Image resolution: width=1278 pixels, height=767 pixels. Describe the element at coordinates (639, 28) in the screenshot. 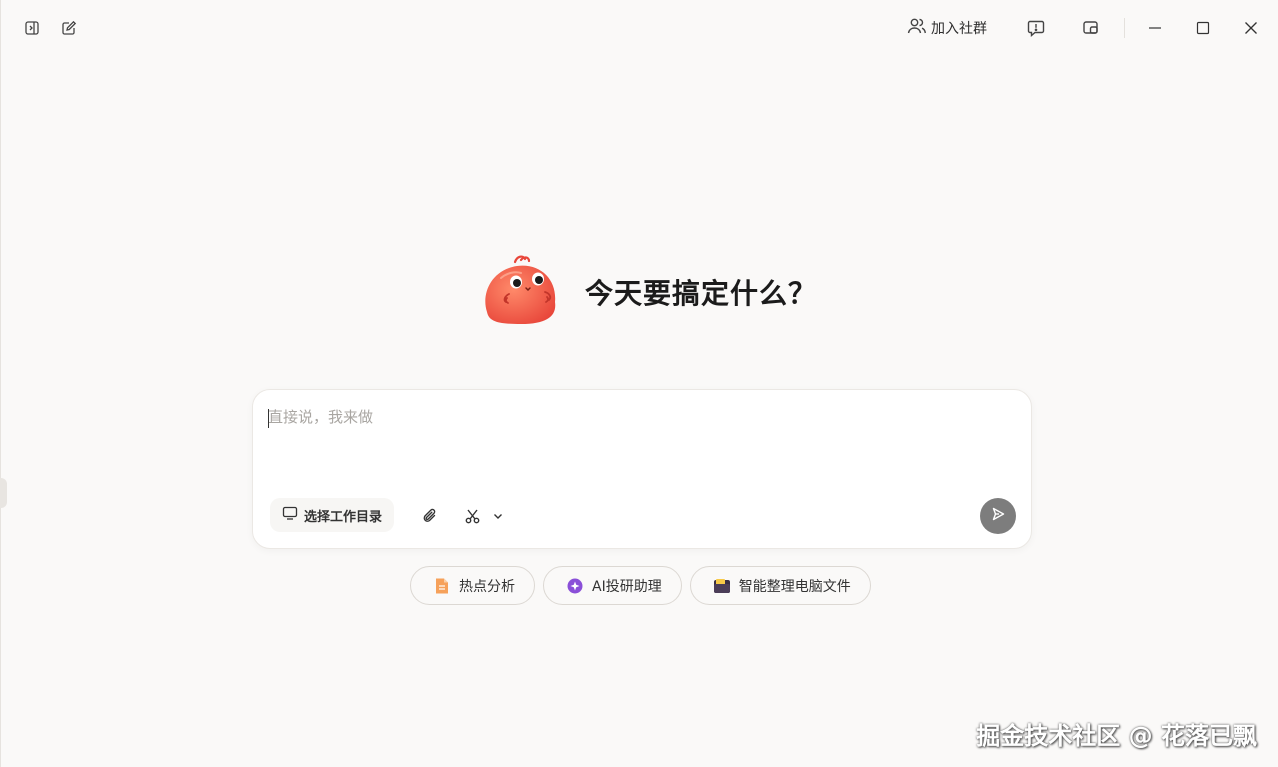

I see `title-bar: 加入社群` at that location.